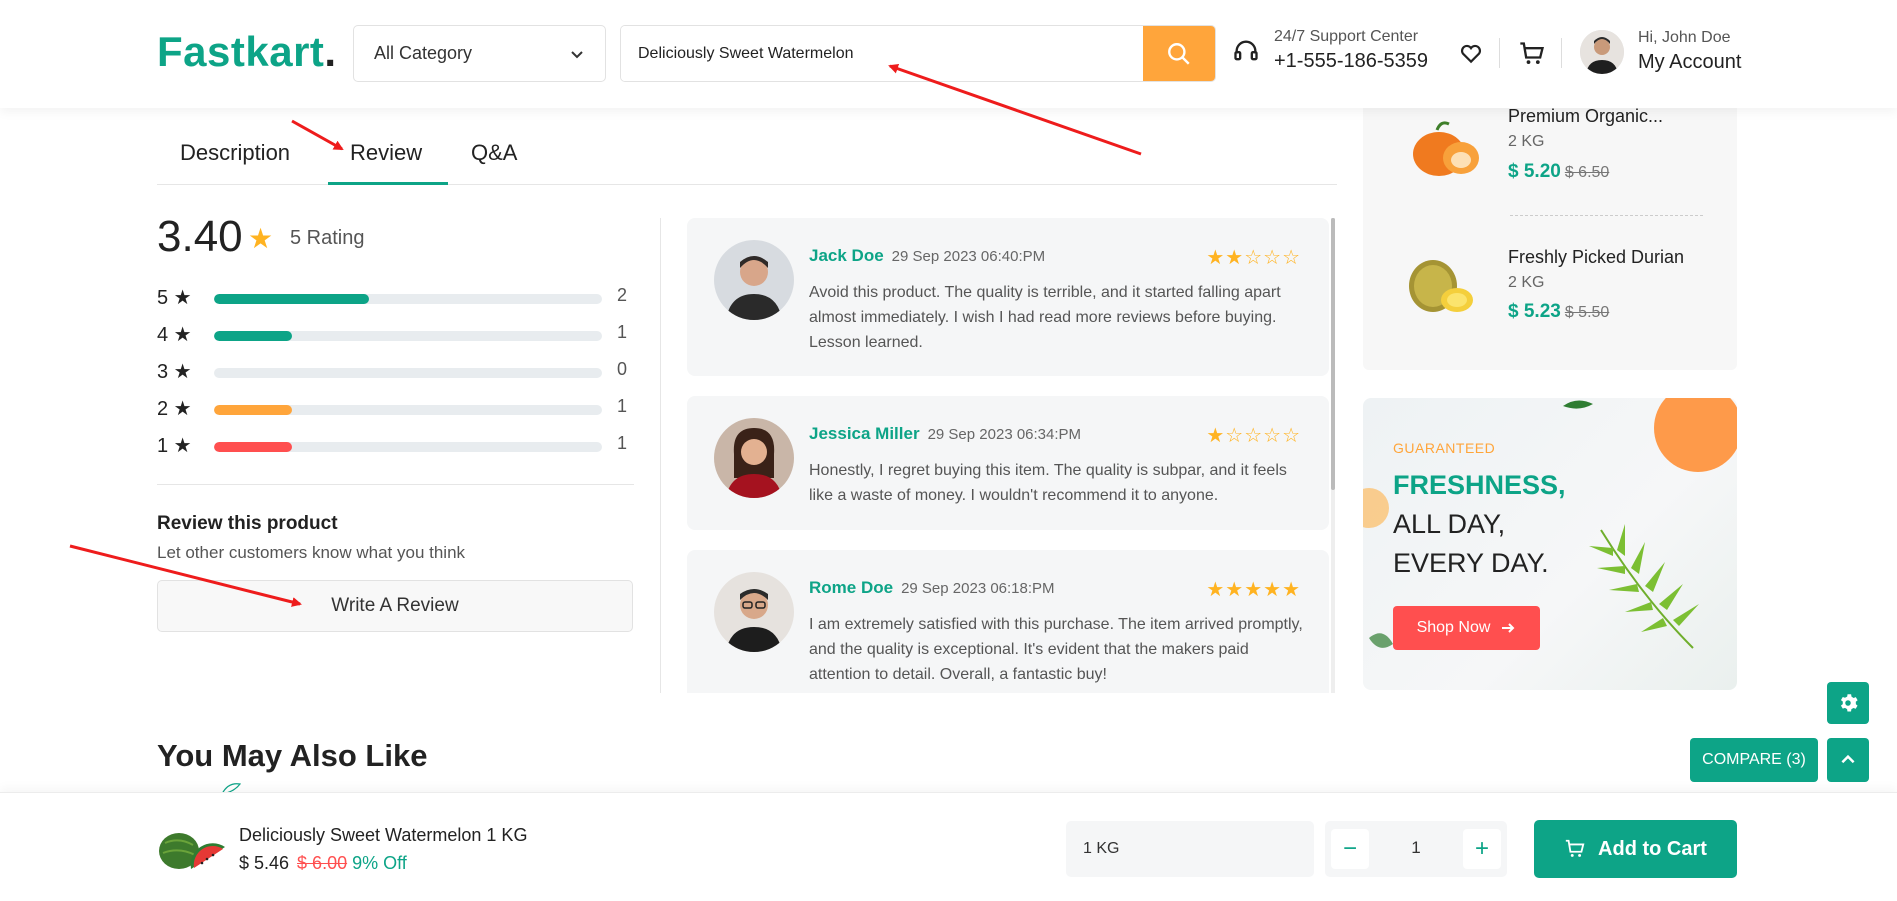  What do you see at coordinates (174, 335) in the screenshot?
I see `rating-row-label: 4 ★` at bounding box center [174, 335].